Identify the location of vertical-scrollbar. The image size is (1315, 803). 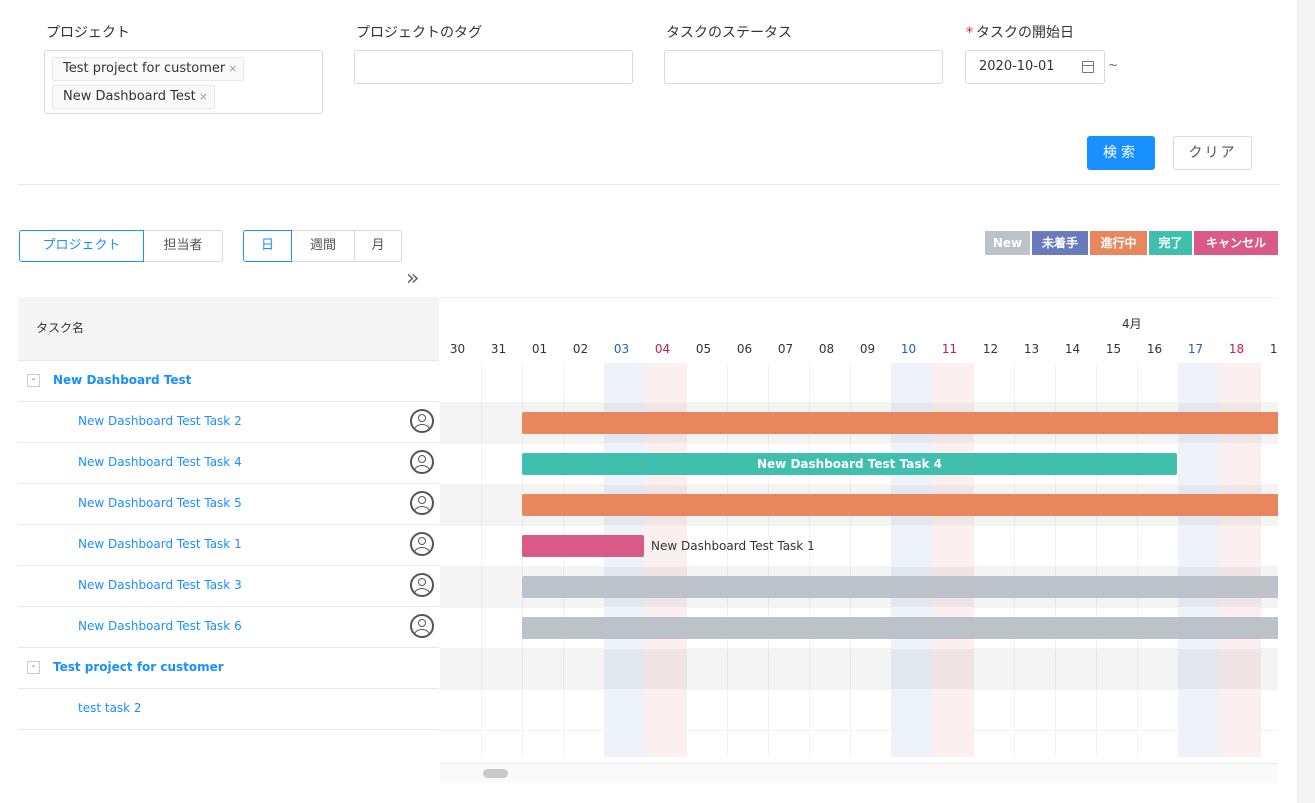
(1306, 401).